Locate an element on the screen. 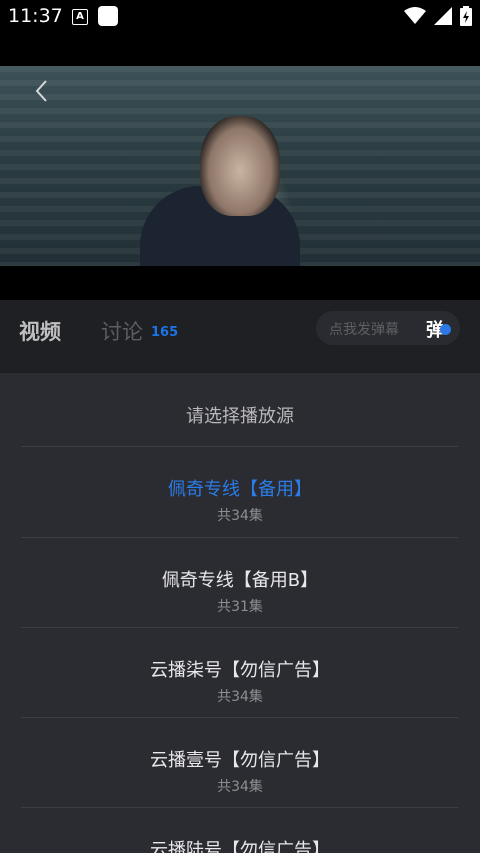  status-icons is located at coordinates (438, 16).